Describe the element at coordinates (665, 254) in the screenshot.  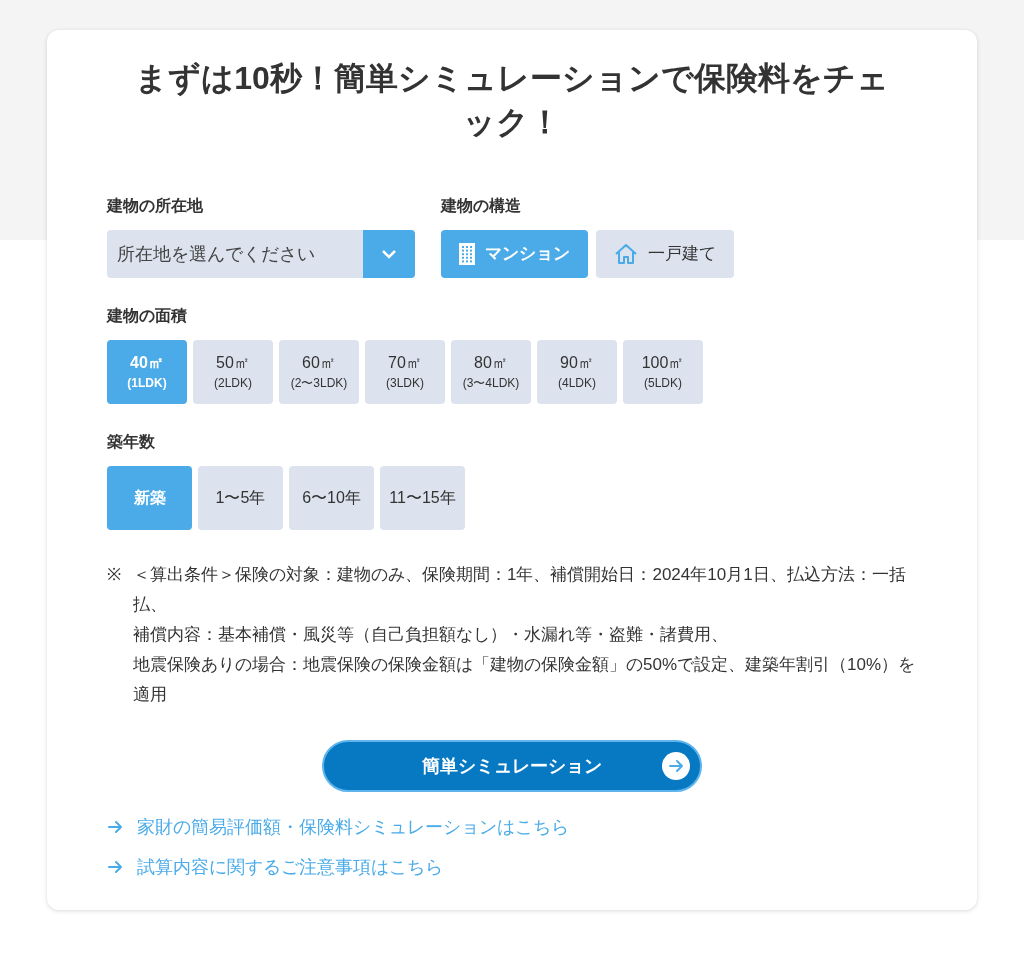
I see `structure-option: 一戸建て` at that location.